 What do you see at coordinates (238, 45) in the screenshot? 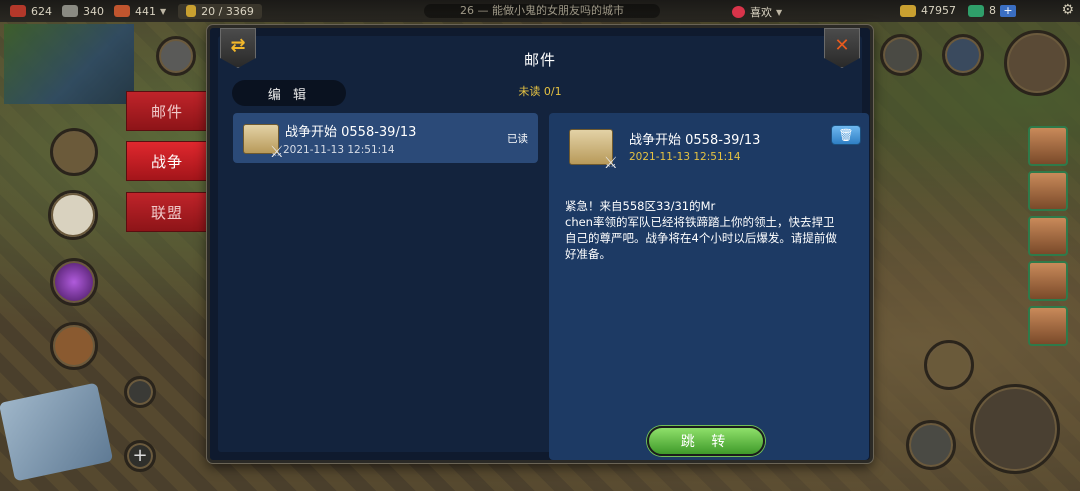
I see `refresh-icon: ⇄` at bounding box center [238, 45].